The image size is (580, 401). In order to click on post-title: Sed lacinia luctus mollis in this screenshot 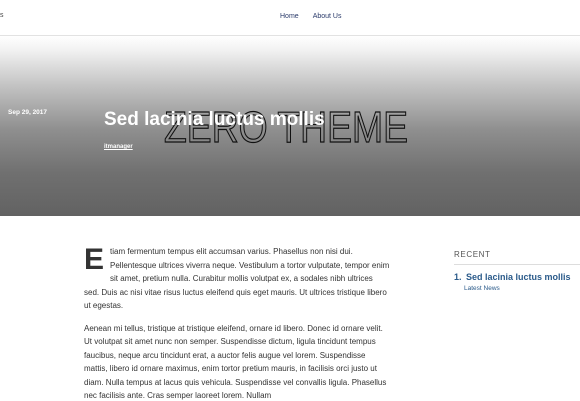, I will do `click(214, 120)`.